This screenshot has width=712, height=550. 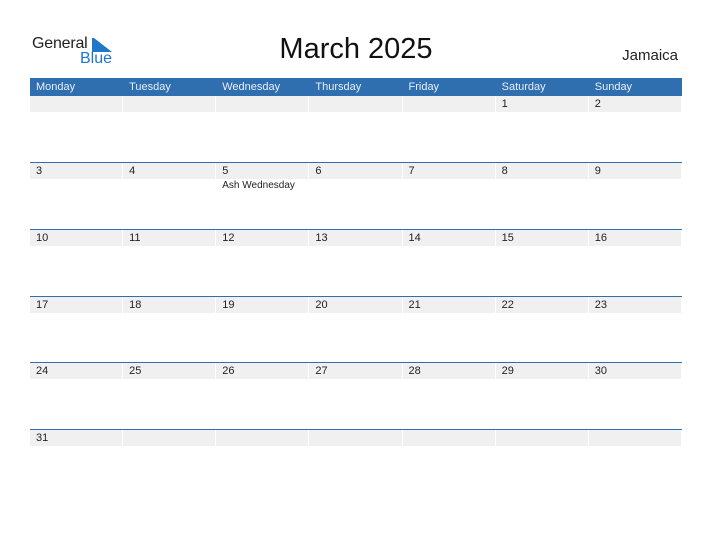 I want to click on day-number: 20, so click(x=355, y=305).